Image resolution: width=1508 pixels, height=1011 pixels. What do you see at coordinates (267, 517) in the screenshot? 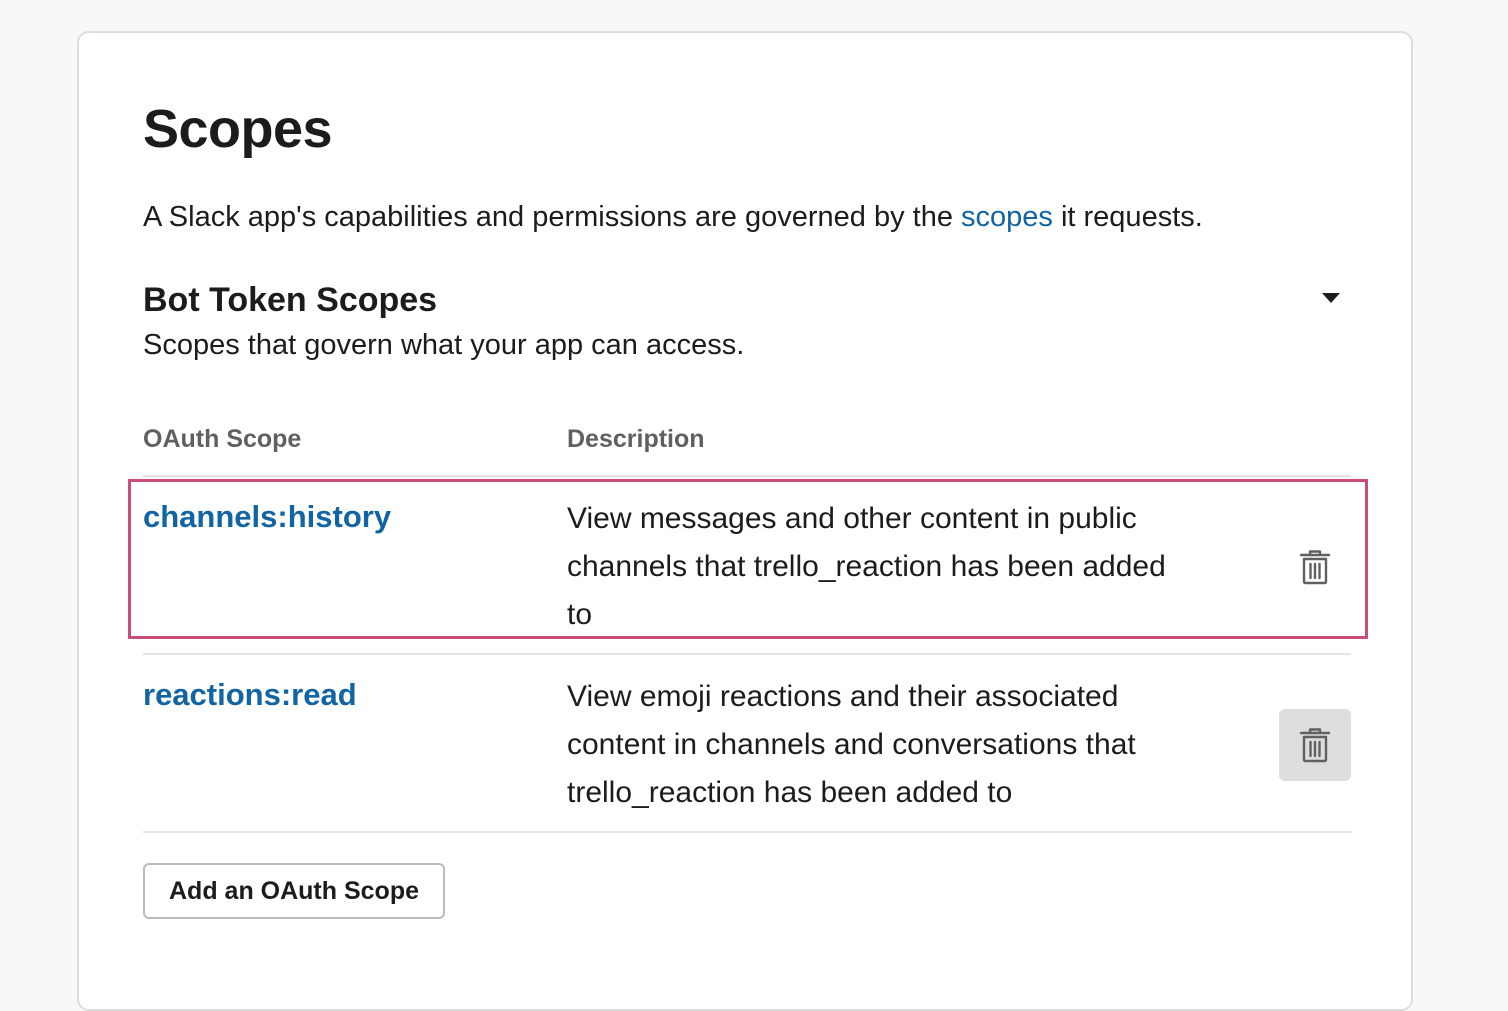
I see `scope-name-link: channels:history` at bounding box center [267, 517].